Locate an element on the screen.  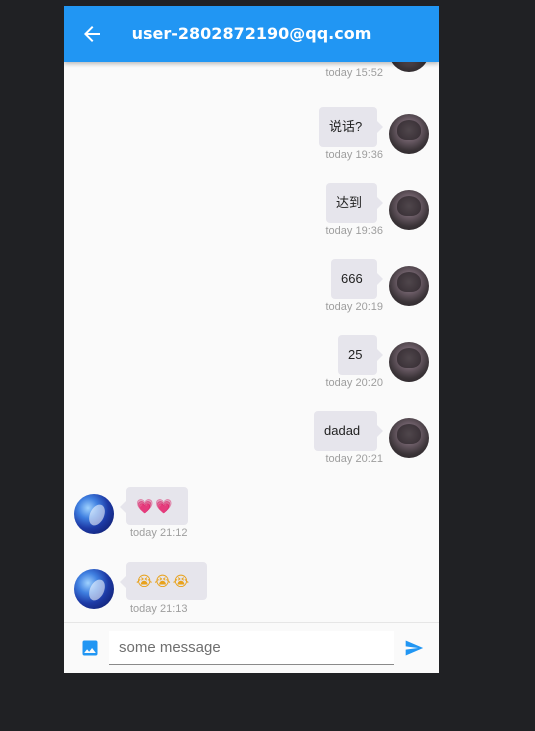
message-input-wrapper is located at coordinates (251, 648).